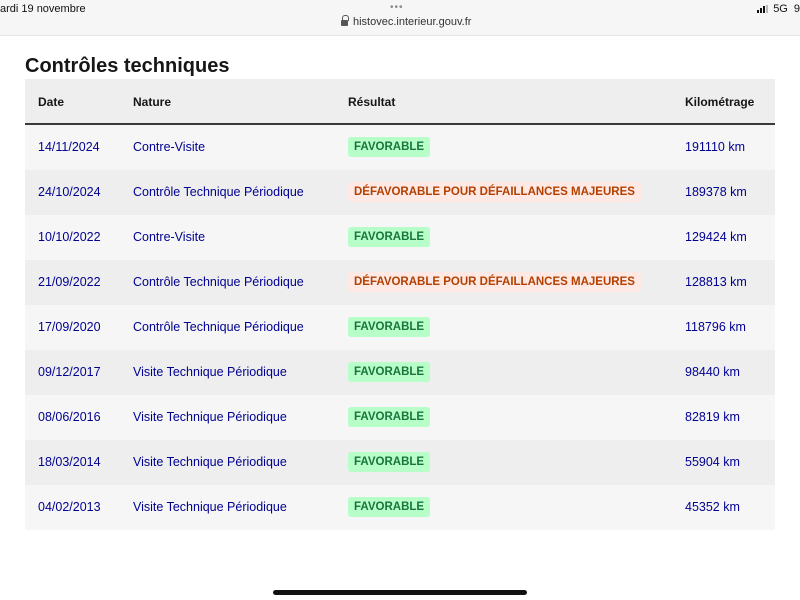 This screenshot has height=600, width=800. What do you see at coordinates (716, 282) in the screenshot?
I see `cell-mileage: 128813 km` at bounding box center [716, 282].